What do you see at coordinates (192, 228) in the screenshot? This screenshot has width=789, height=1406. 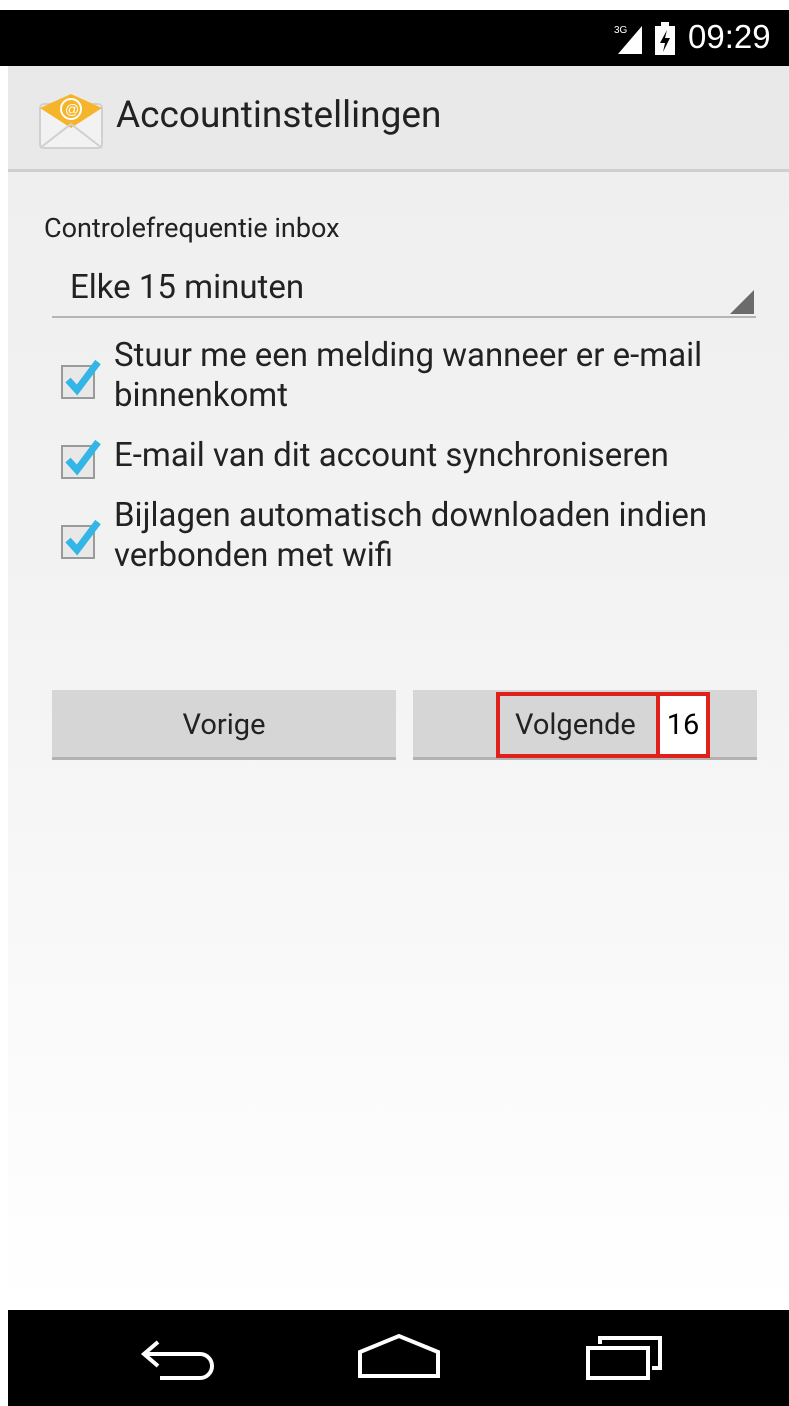 I see `frequency-label: Controlefrequentie inbox` at bounding box center [192, 228].